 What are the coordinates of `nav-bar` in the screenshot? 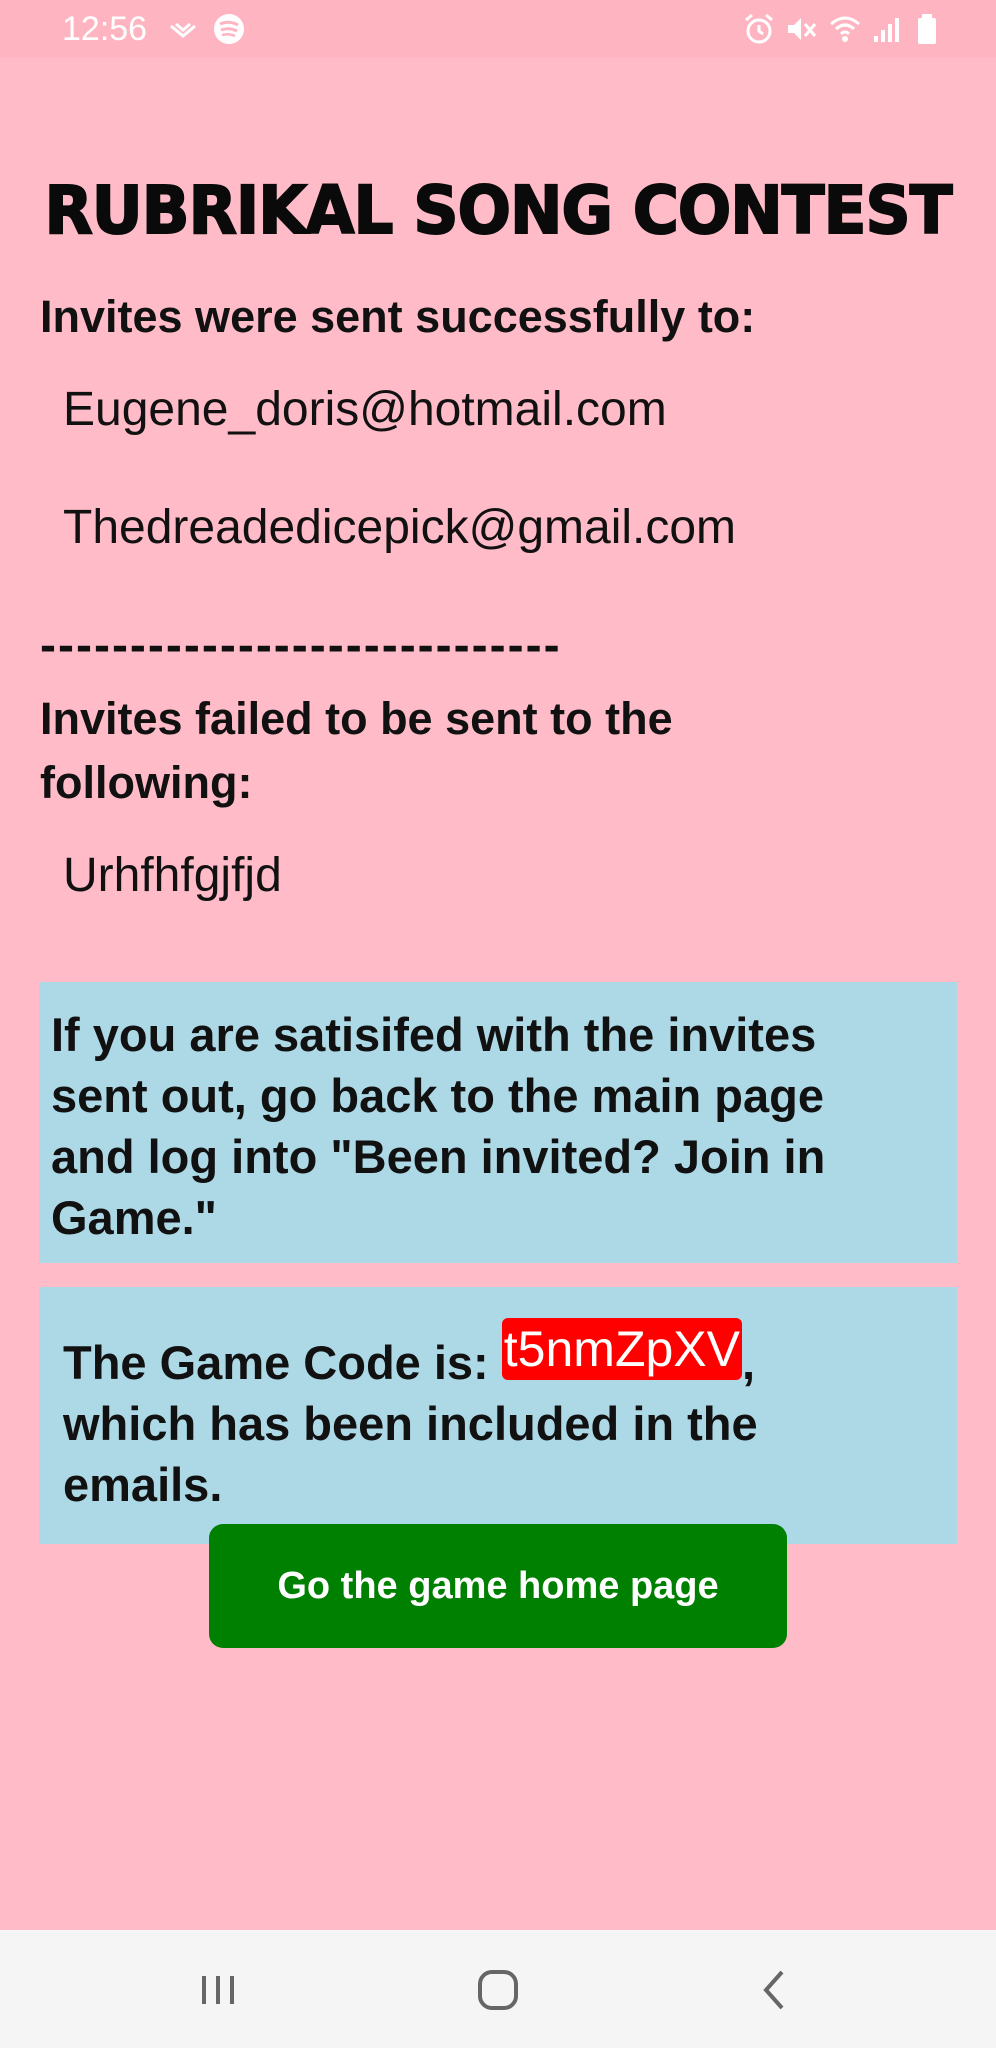 It's located at (498, 1989).